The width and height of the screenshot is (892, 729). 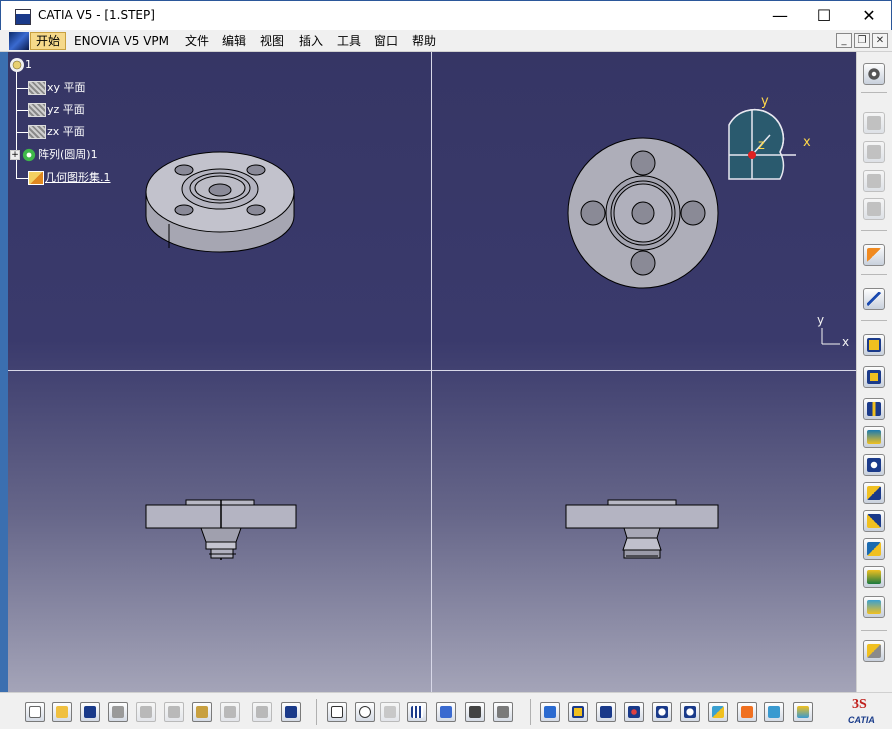 I want to click on zoom-out-icon, so click(x=690, y=712).